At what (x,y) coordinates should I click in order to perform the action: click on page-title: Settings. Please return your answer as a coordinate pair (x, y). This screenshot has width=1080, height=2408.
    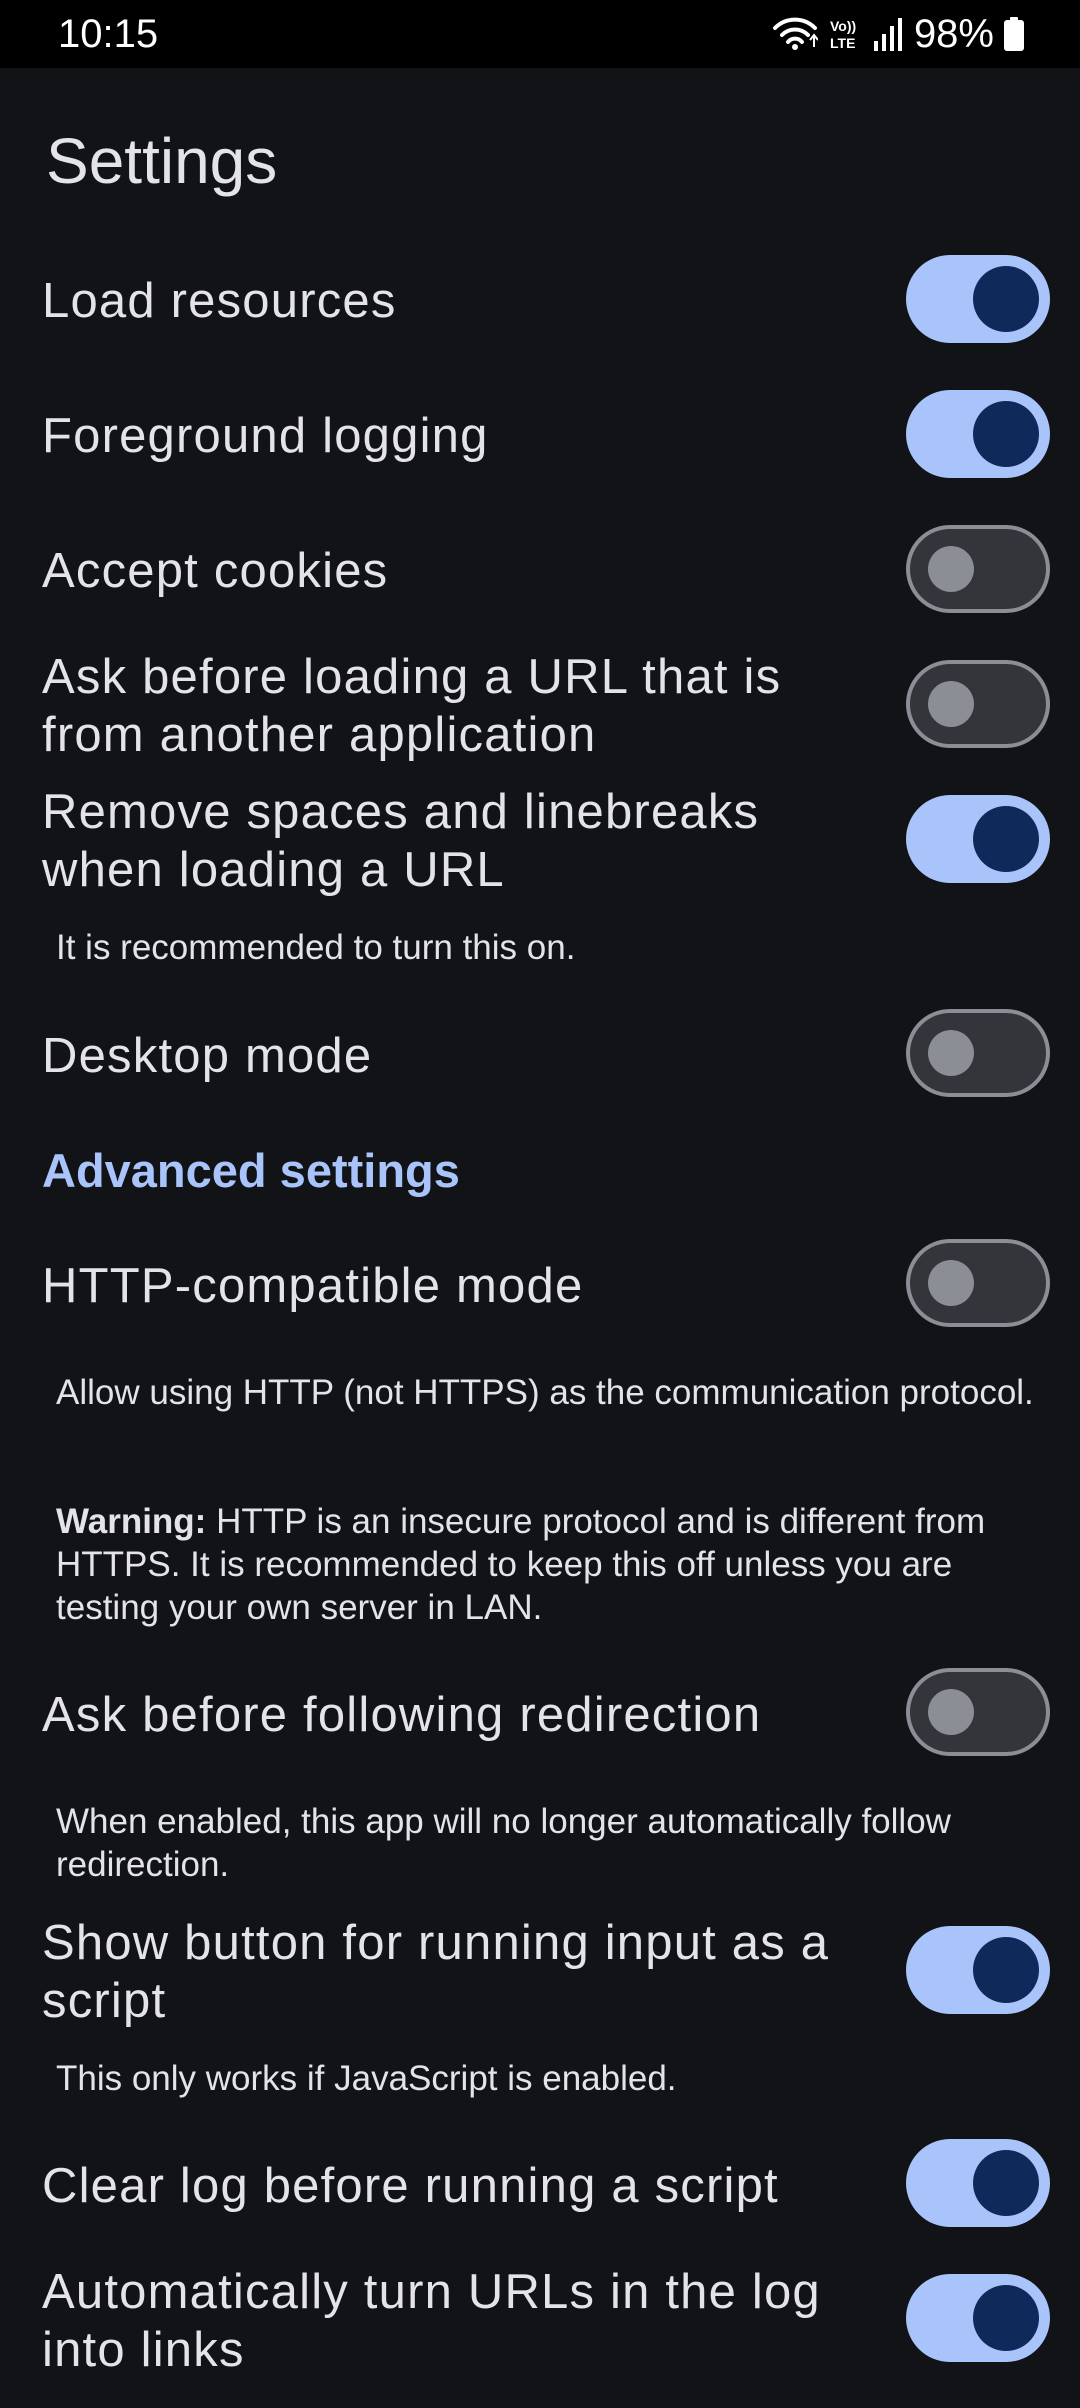
    Looking at the image, I should click on (162, 161).